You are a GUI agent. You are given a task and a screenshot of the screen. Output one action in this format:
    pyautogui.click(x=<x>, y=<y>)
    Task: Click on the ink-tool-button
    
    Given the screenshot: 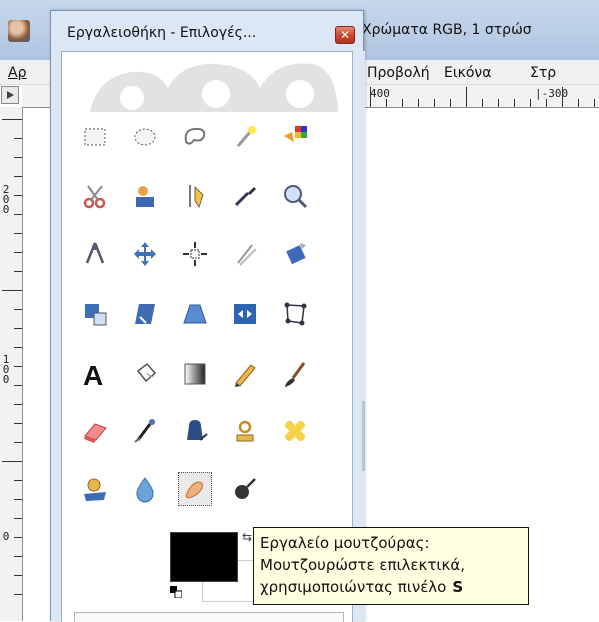 What is the action you would take?
    pyautogui.click(x=195, y=431)
    